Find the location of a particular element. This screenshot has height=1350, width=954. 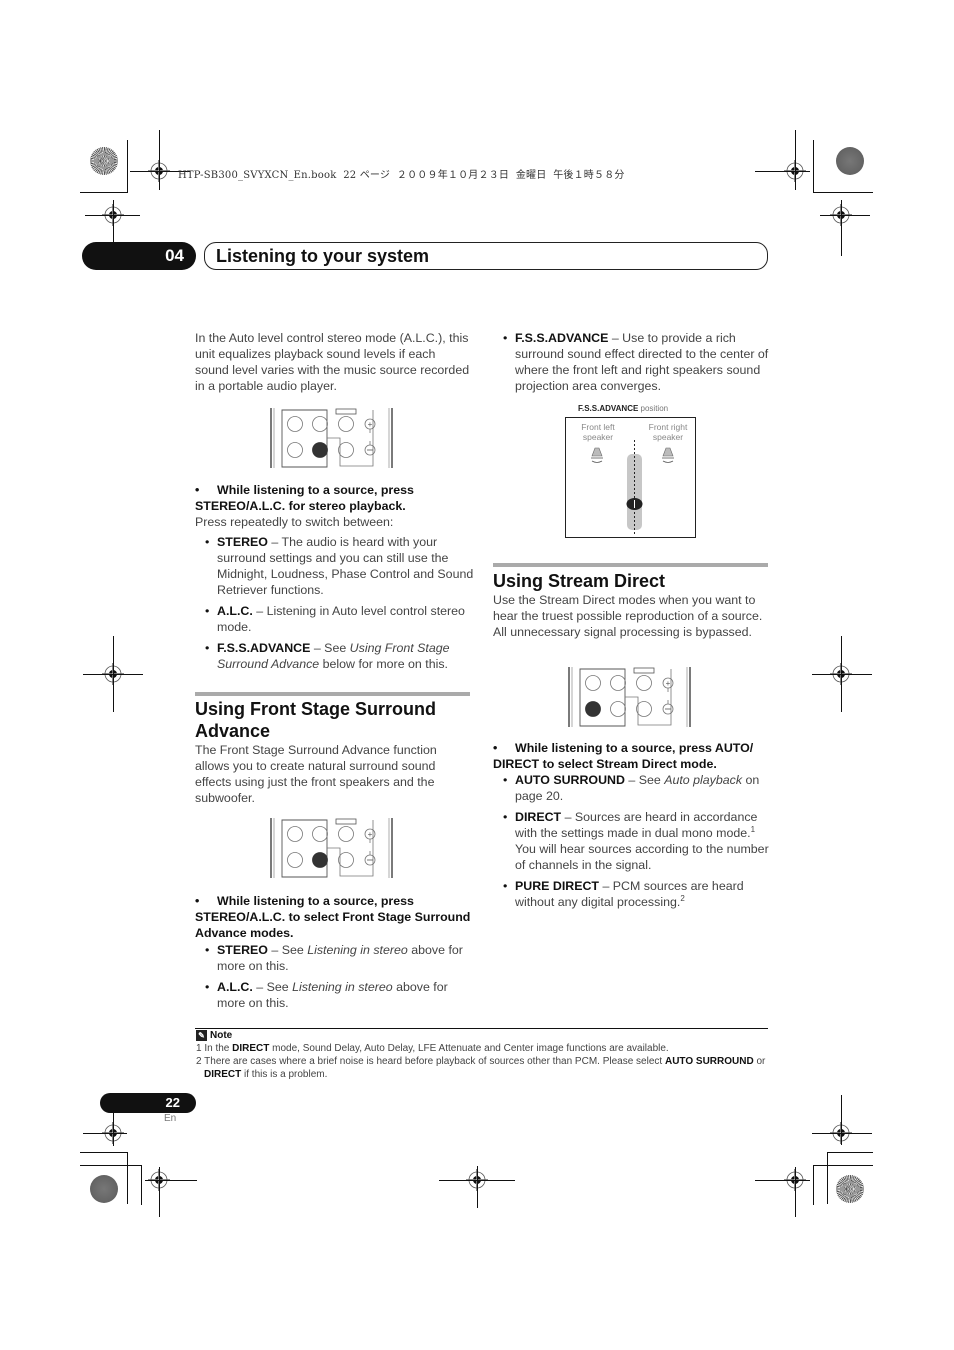

footnote-ref: 2 is located at coordinates (682, 898).